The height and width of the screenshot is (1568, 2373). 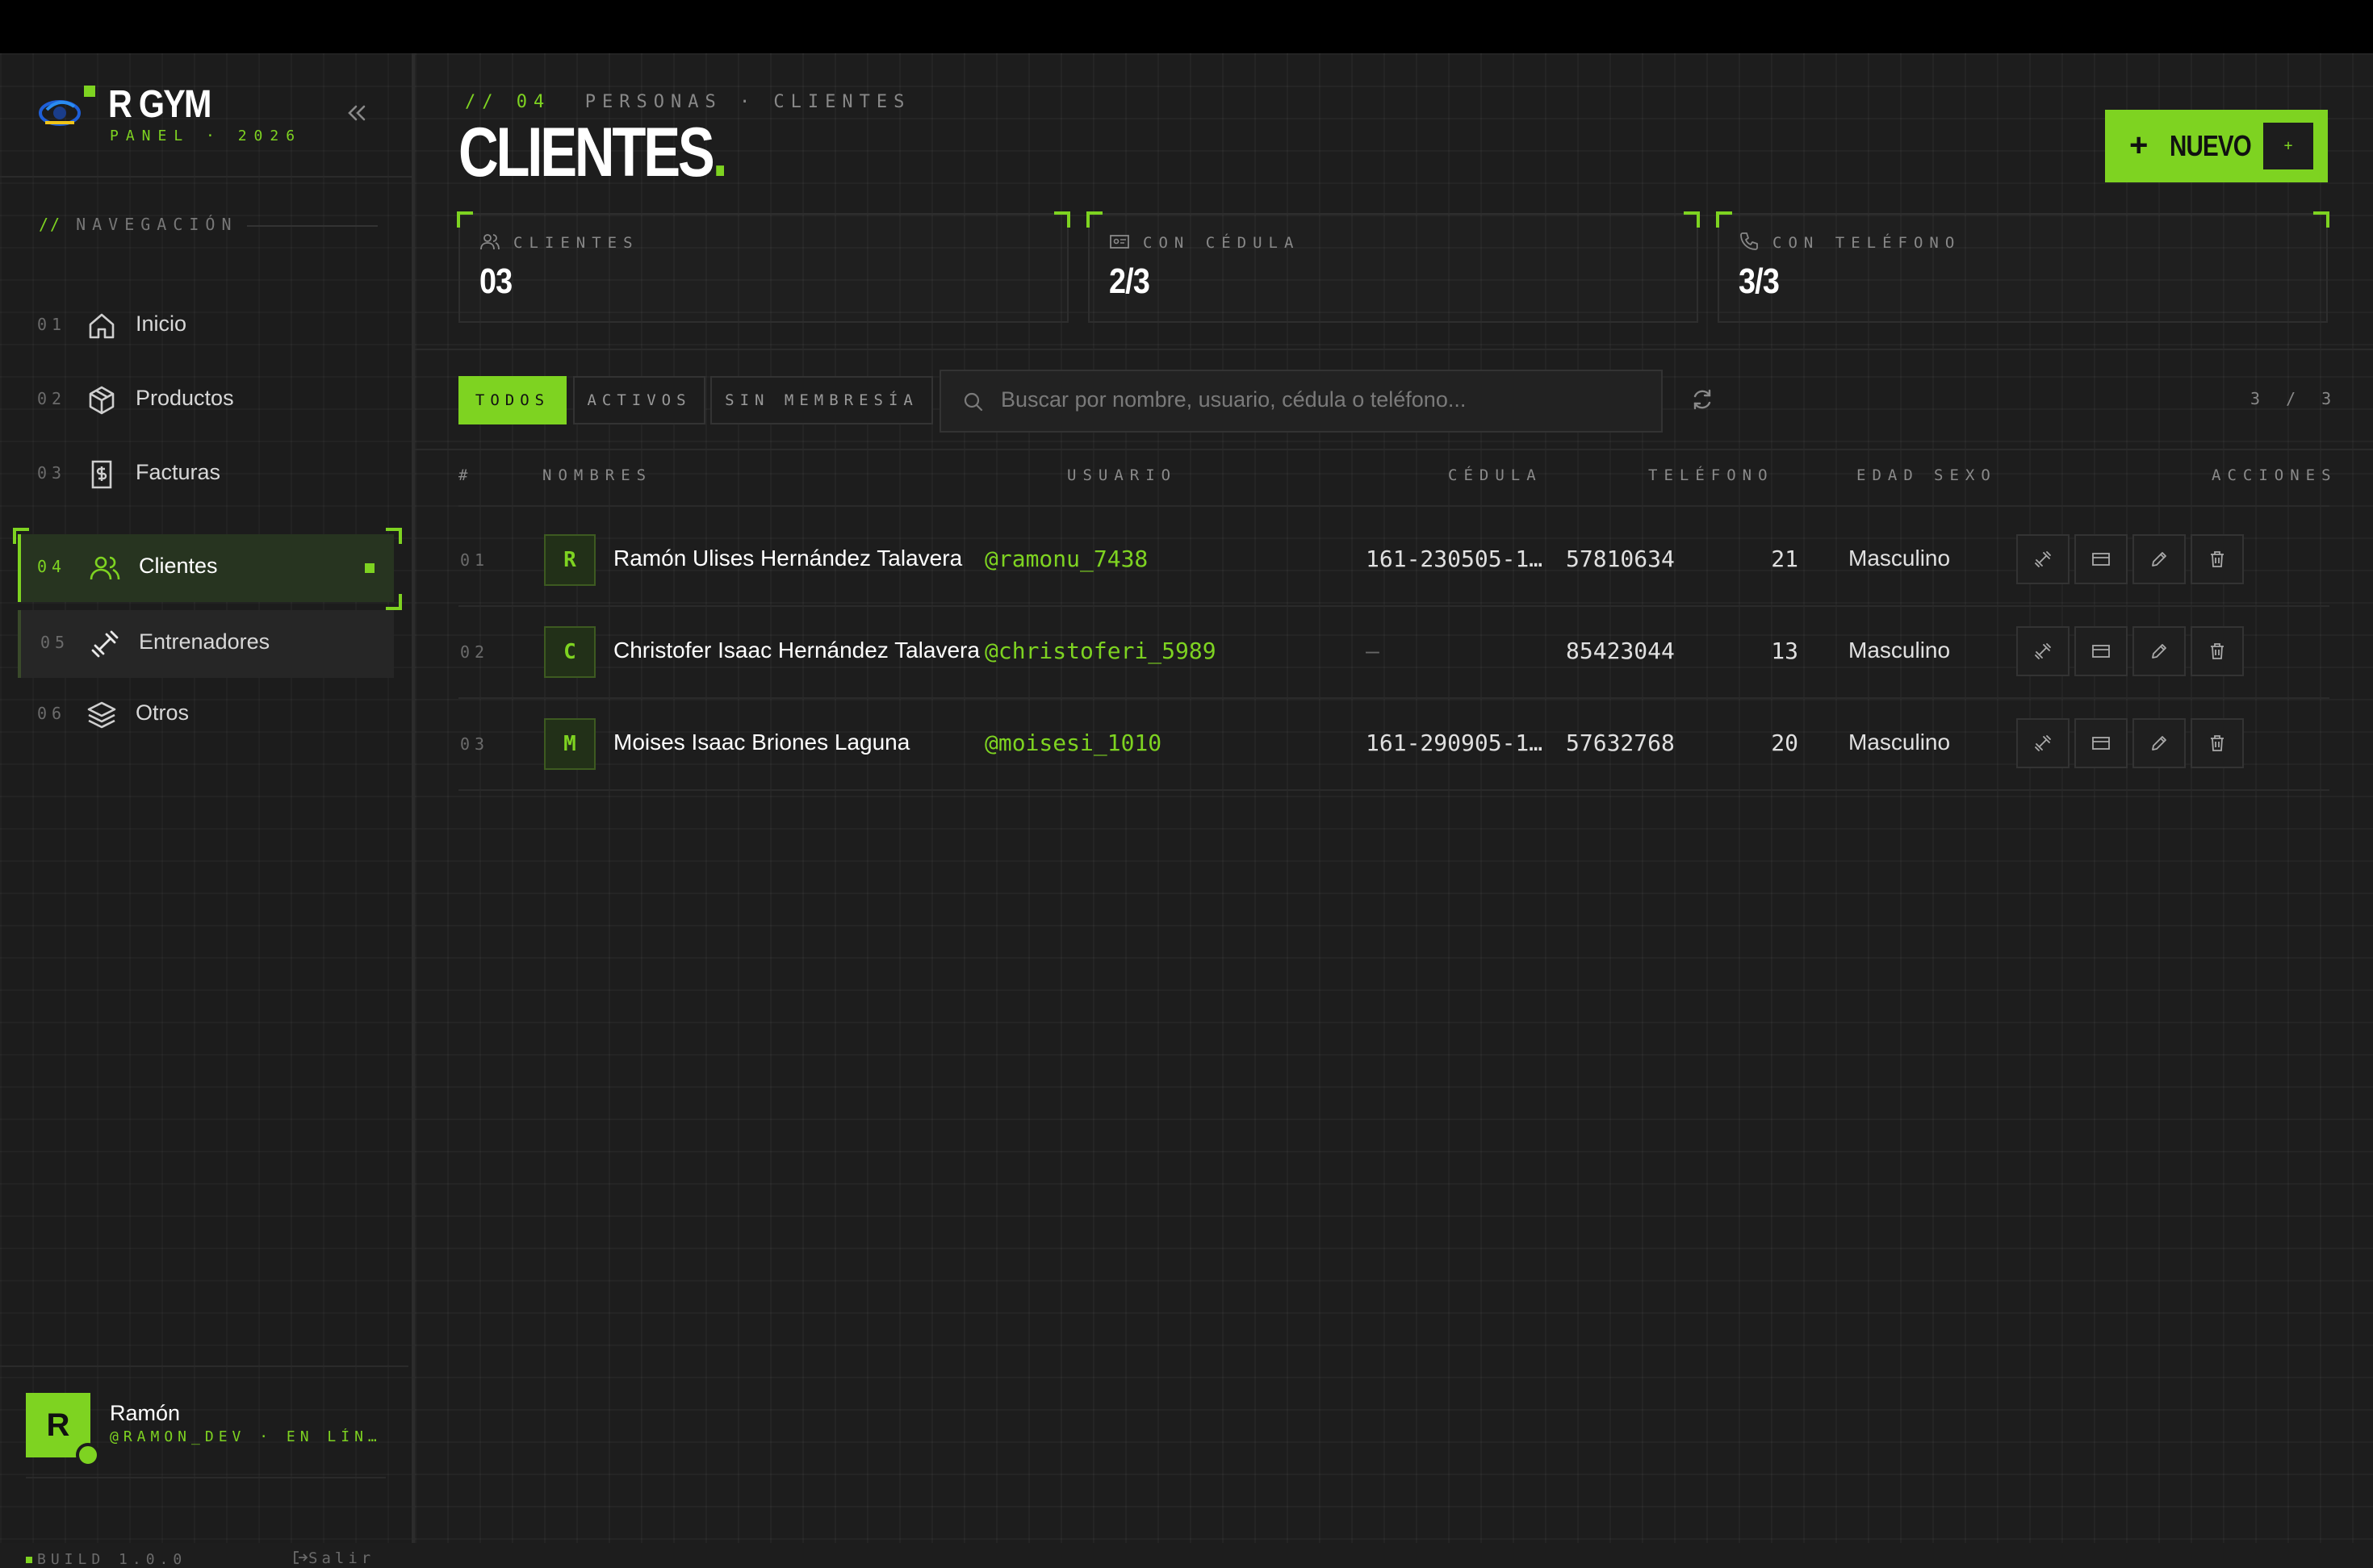 I want to click on col-header-usuario: USUARIO, so click(x=1122, y=475).